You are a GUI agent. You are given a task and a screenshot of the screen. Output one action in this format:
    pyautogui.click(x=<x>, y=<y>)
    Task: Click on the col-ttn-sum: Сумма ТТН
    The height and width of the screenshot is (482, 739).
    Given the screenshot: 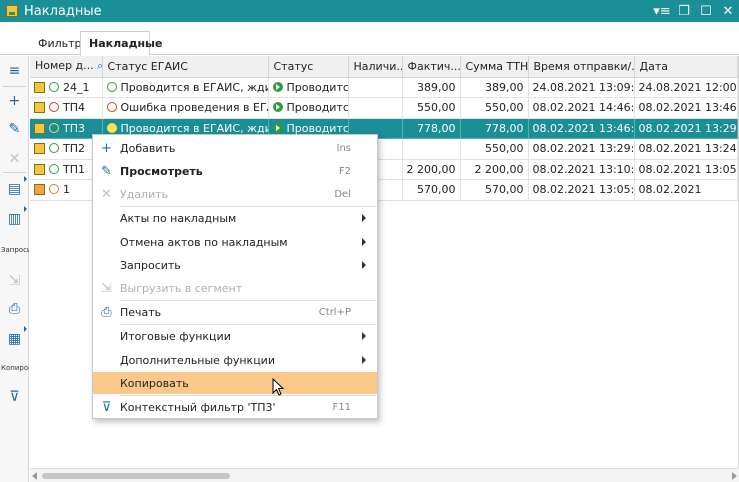 What is the action you would take?
    pyautogui.click(x=494, y=67)
    